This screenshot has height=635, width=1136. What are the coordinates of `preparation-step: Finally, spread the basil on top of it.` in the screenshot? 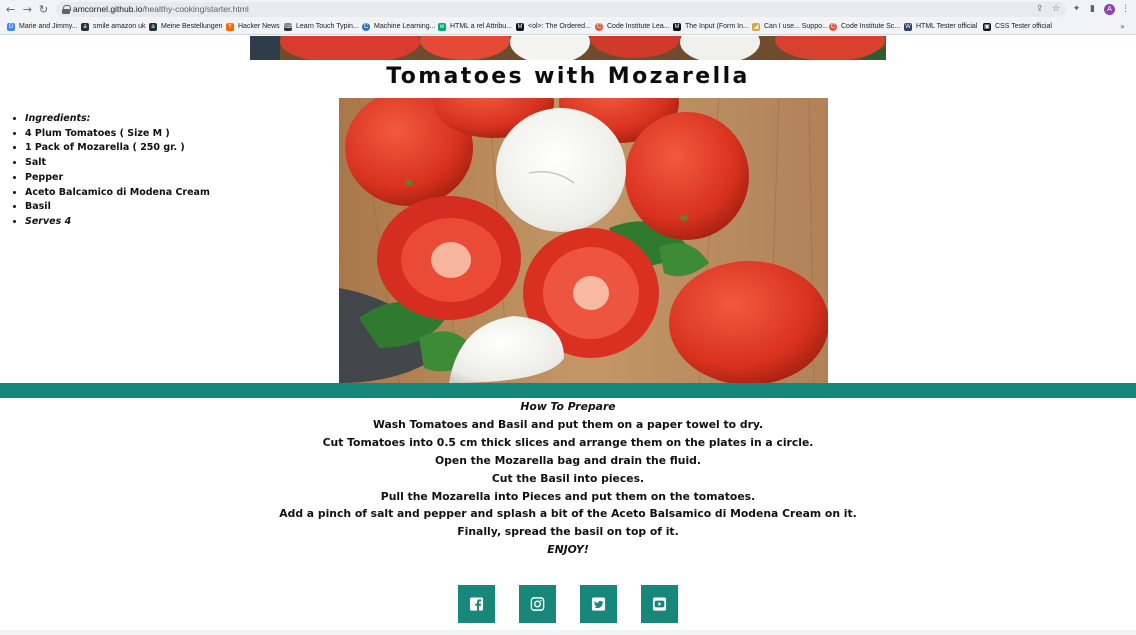 It's located at (568, 532).